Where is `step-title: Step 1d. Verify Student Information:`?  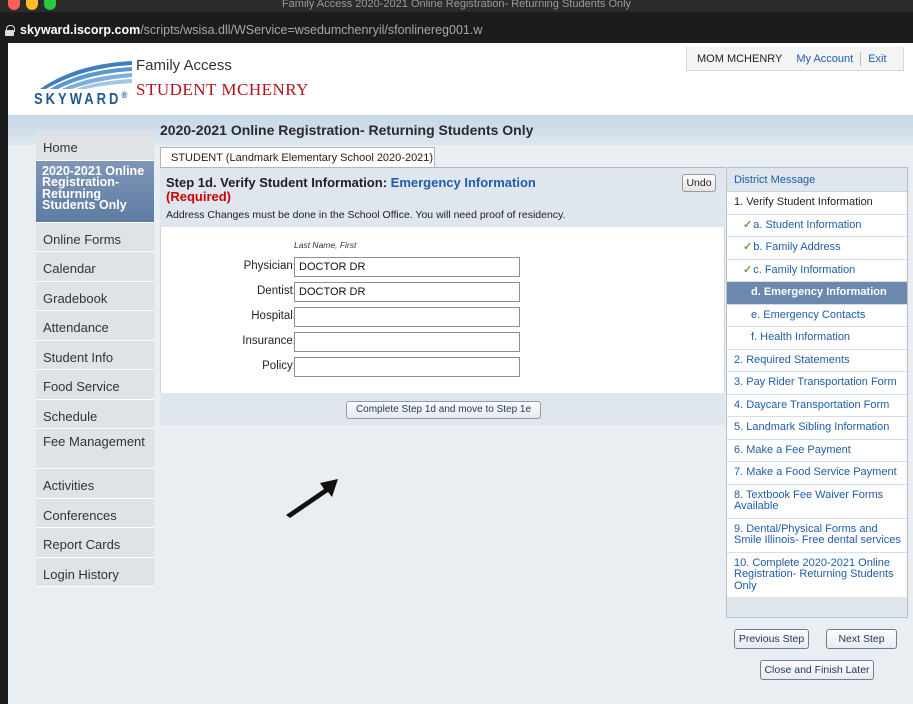
step-title: Step 1d. Verify Student Information: is located at coordinates (277, 182).